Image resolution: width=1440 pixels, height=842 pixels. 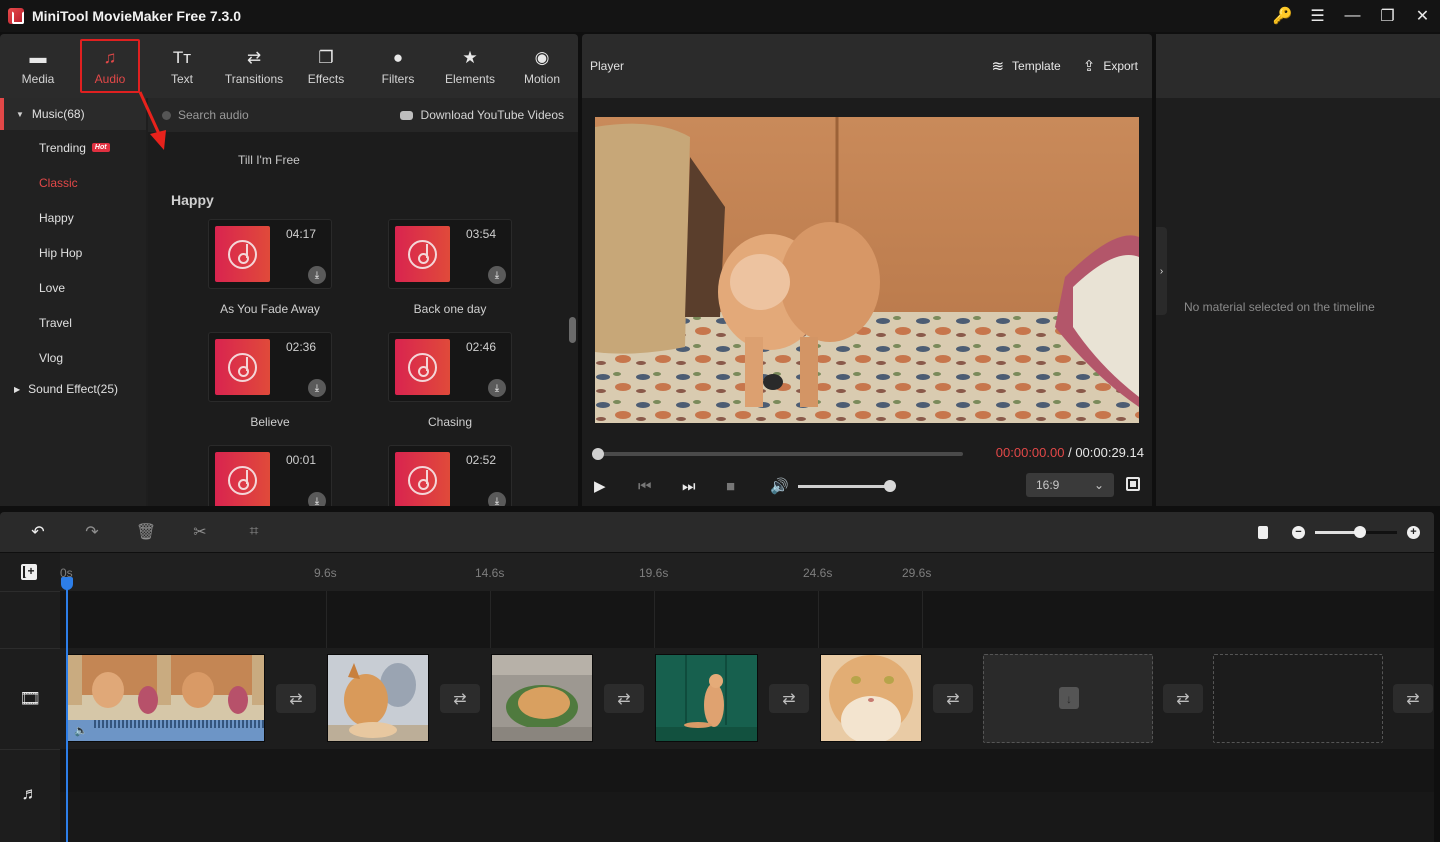 What do you see at coordinates (205, 115) in the screenshot?
I see `search-audio-input: Search audio` at bounding box center [205, 115].